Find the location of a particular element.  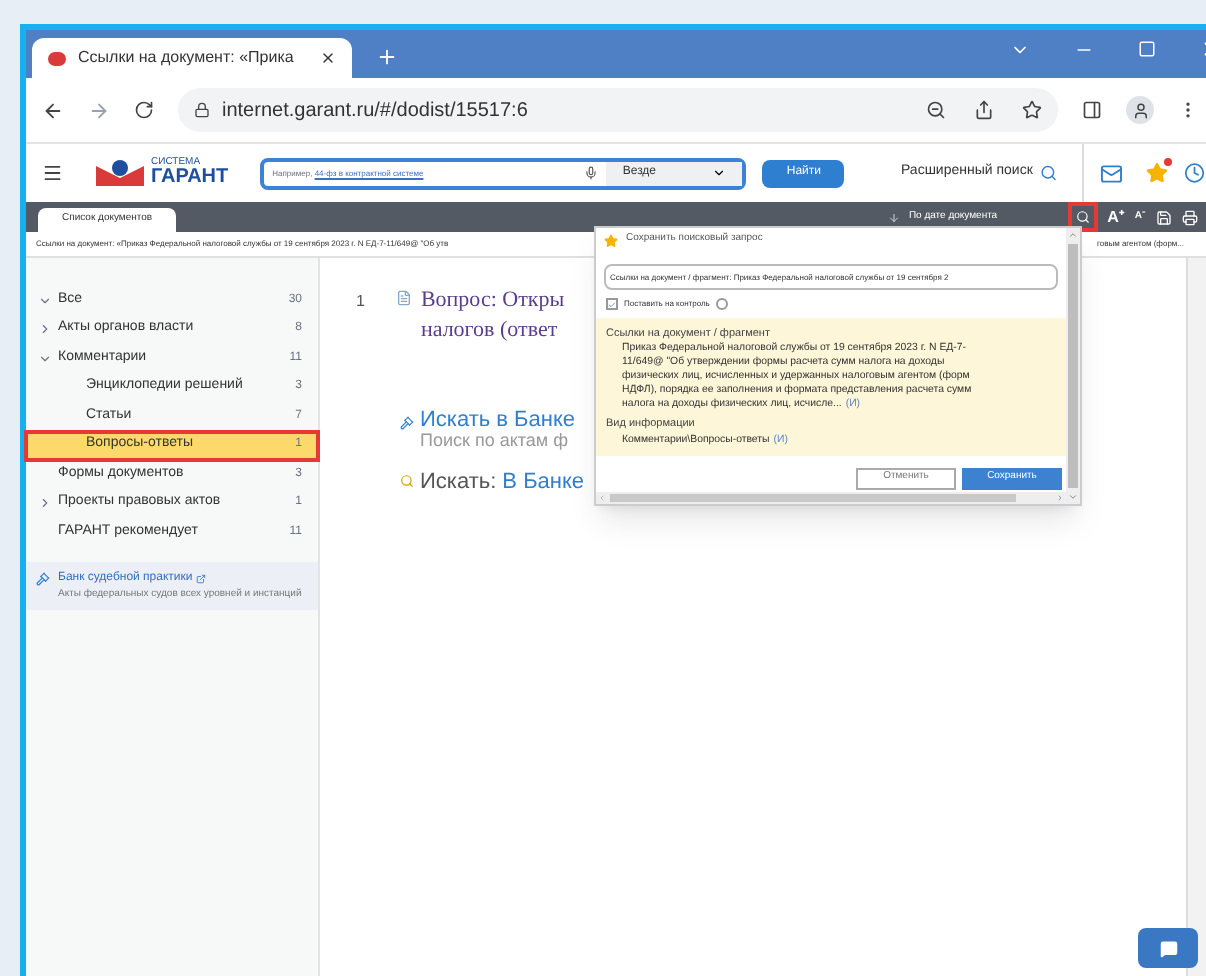

bookmark-star-icon is located at coordinates (1032, 110).